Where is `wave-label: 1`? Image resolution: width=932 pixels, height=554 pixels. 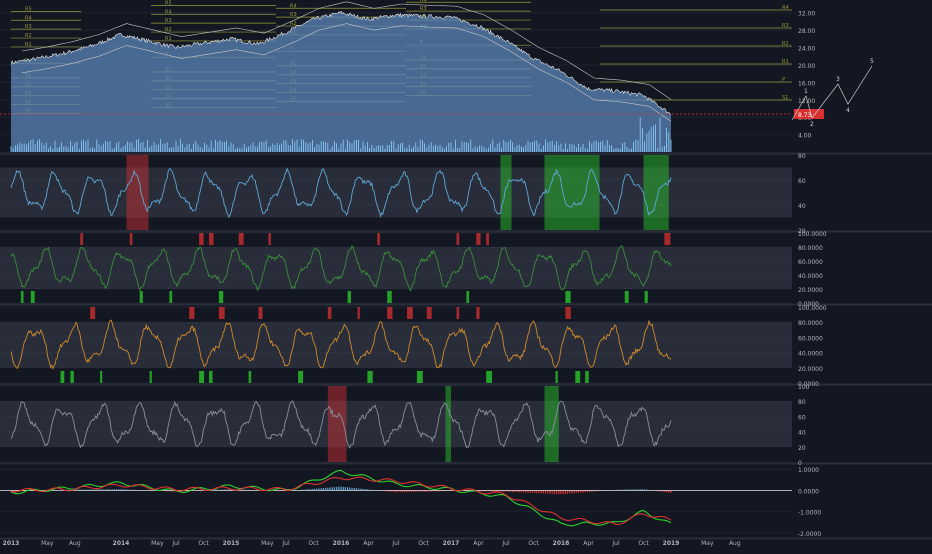
wave-label: 1 is located at coordinates (806, 91).